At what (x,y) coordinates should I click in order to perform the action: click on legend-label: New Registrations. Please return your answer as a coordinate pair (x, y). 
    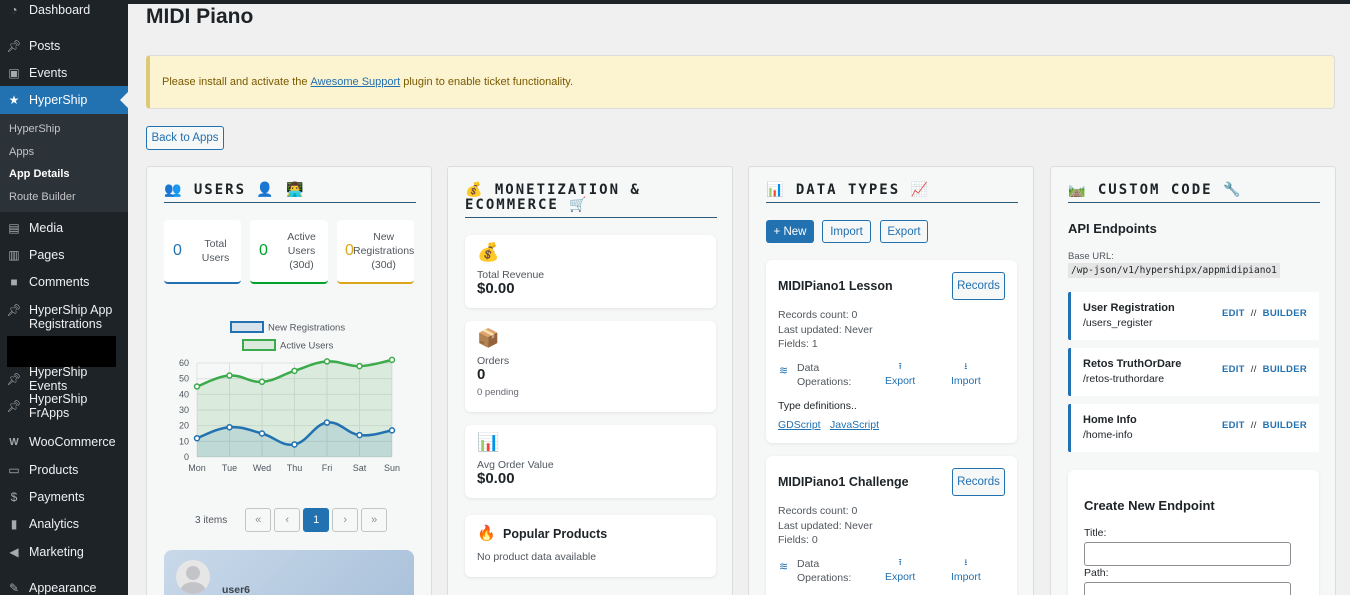
    Looking at the image, I should click on (306, 328).